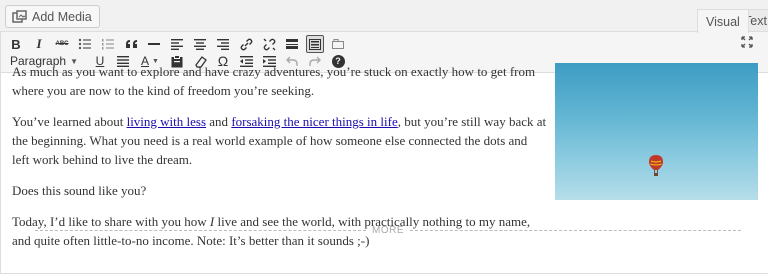 This screenshot has height=274, width=768. I want to click on more-label: MORE, so click(388, 230).